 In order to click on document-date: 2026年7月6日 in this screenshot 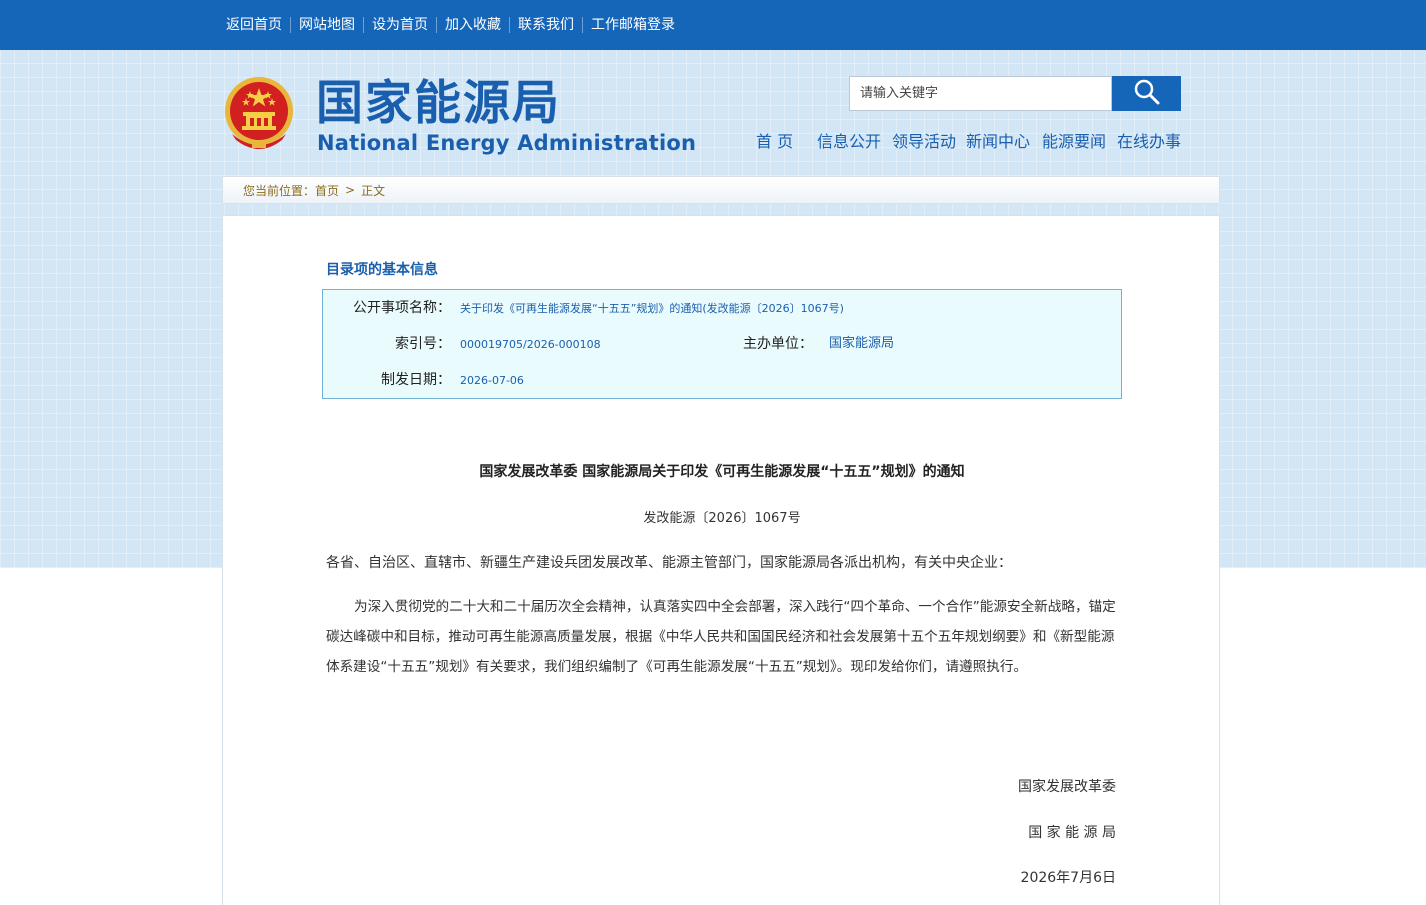, I will do `click(1068, 878)`.